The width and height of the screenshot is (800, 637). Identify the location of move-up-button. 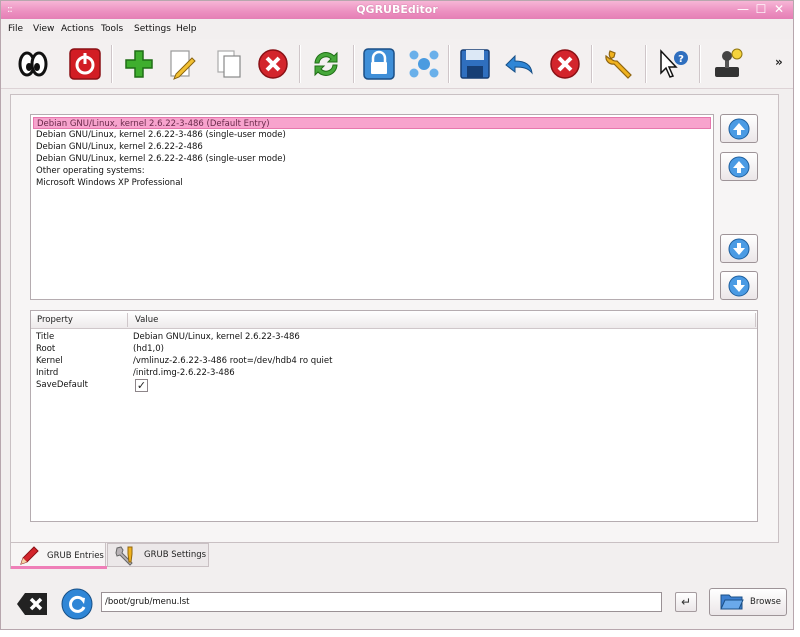
(739, 166).